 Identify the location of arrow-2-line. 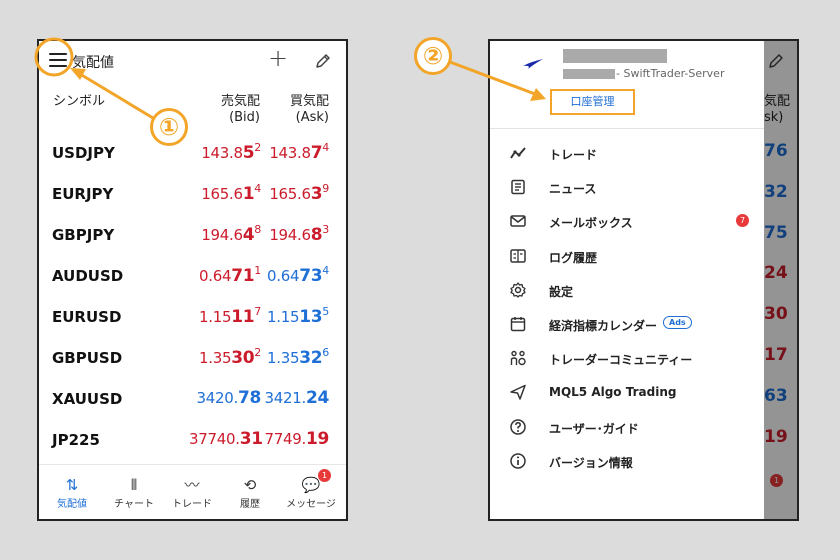
(492, 78).